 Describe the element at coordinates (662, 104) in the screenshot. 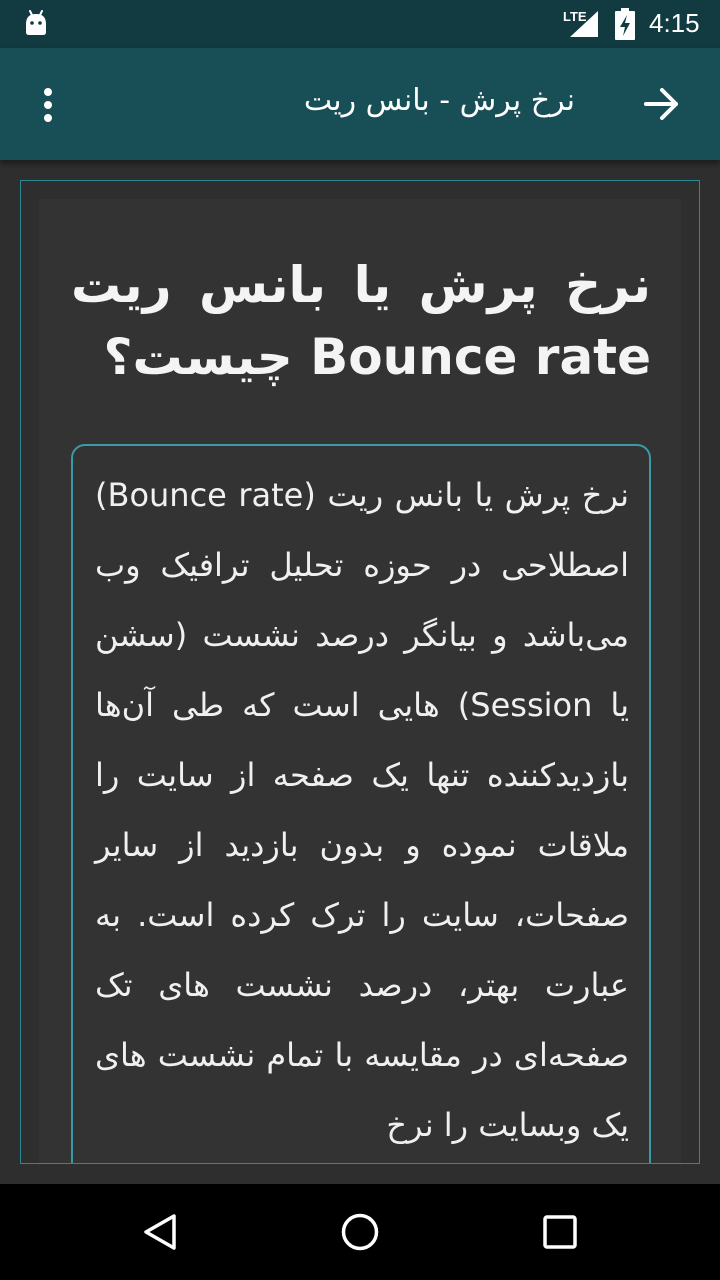

I see `arrow-forward-icon` at that location.